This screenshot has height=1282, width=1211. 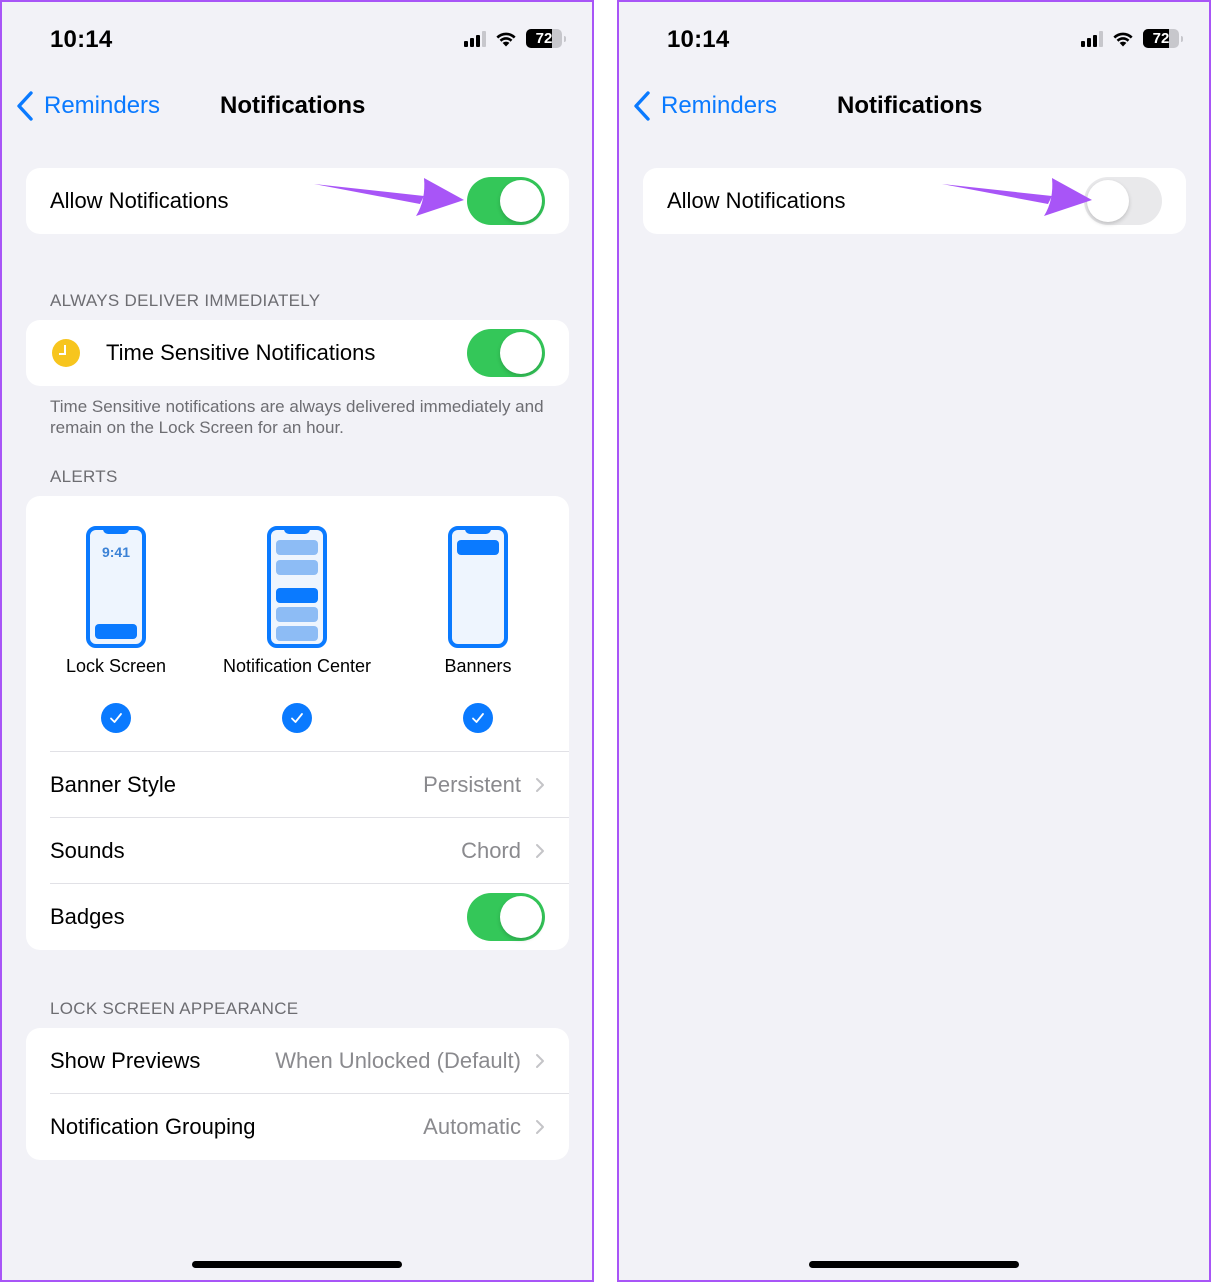 I want to click on banners-preview-icon, so click(x=478, y=587).